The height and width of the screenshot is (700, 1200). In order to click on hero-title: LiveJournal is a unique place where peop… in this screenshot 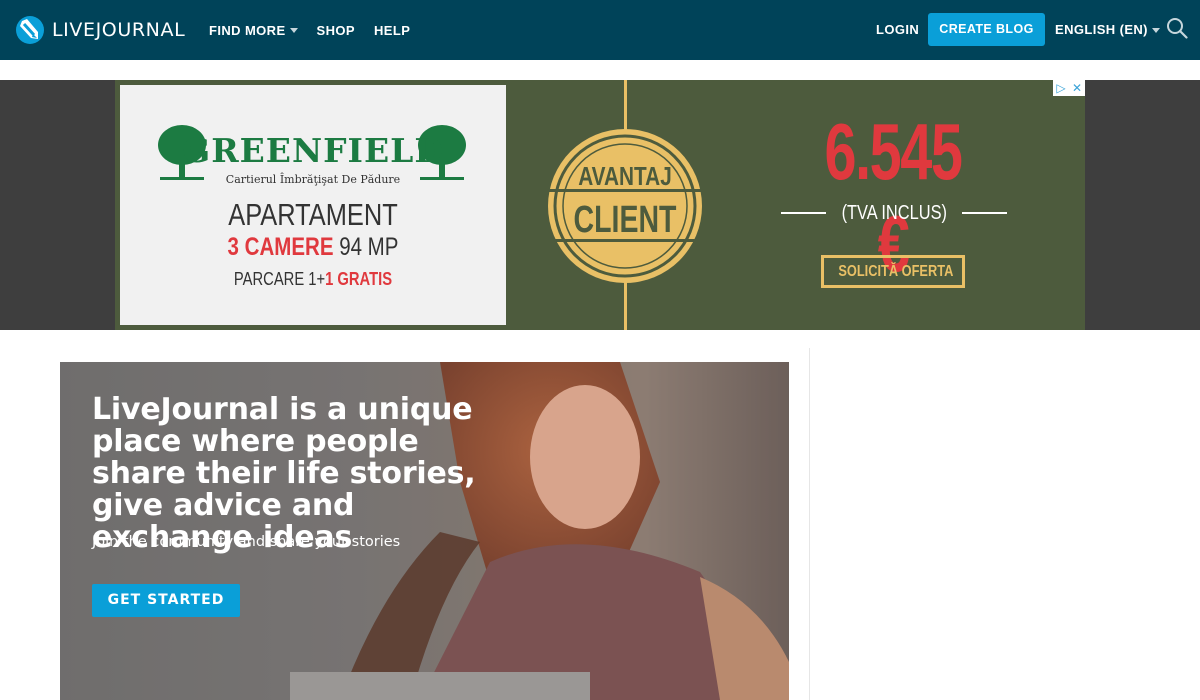, I will do `click(284, 473)`.